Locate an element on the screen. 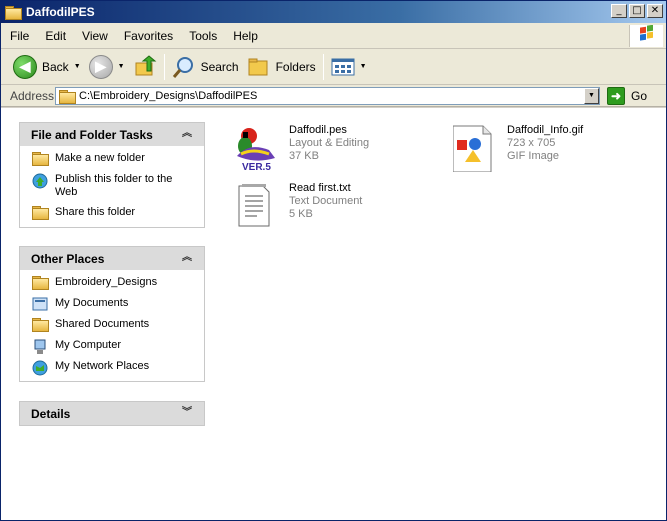  toolbar: ◀ Back ▼ ▶ ▼ Search Folders ▼ is located at coordinates (333, 67).